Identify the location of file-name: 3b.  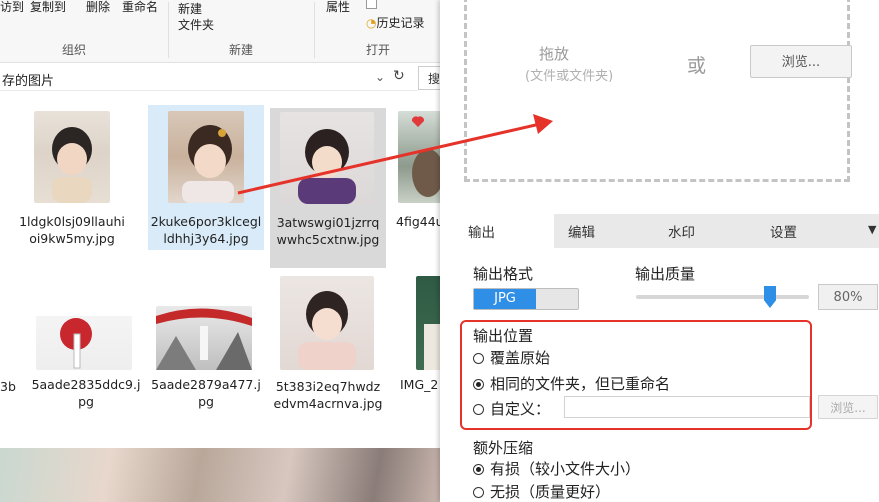
(8, 386).